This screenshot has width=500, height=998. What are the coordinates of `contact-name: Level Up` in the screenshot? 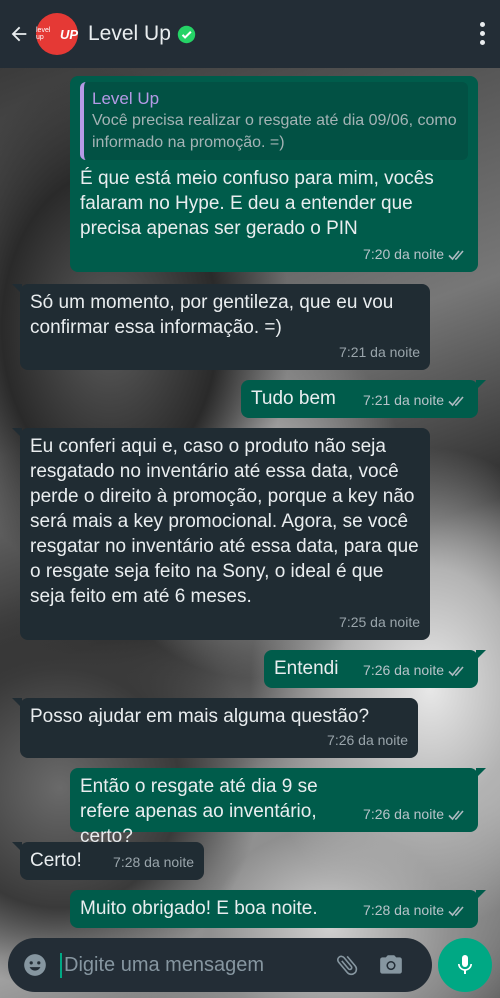 It's located at (129, 34).